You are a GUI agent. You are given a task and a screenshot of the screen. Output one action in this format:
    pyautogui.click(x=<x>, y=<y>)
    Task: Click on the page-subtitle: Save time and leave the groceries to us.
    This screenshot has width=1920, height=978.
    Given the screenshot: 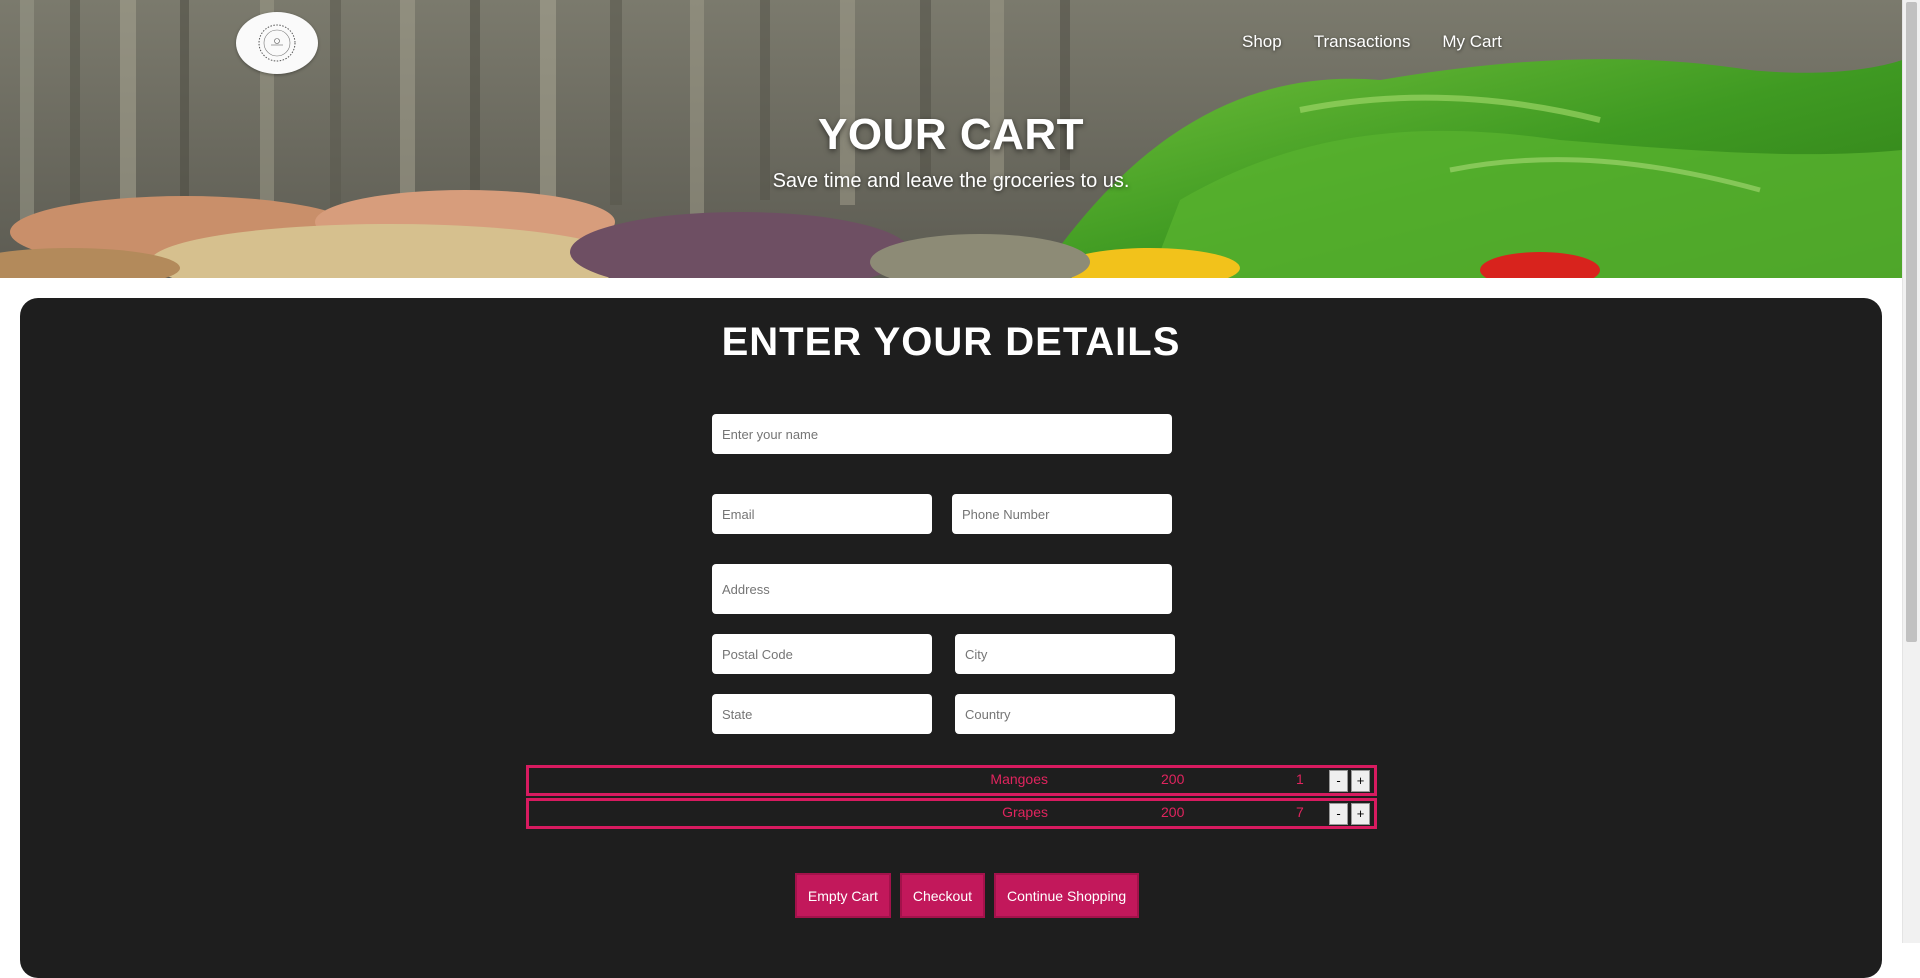 What is the action you would take?
    pyautogui.click(x=951, y=181)
    